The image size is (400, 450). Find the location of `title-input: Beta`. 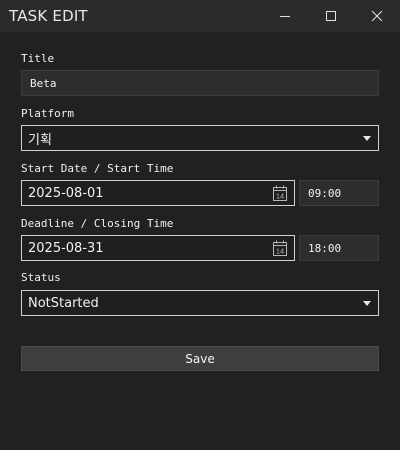

title-input: Beta is located at coordinates (200, 83).